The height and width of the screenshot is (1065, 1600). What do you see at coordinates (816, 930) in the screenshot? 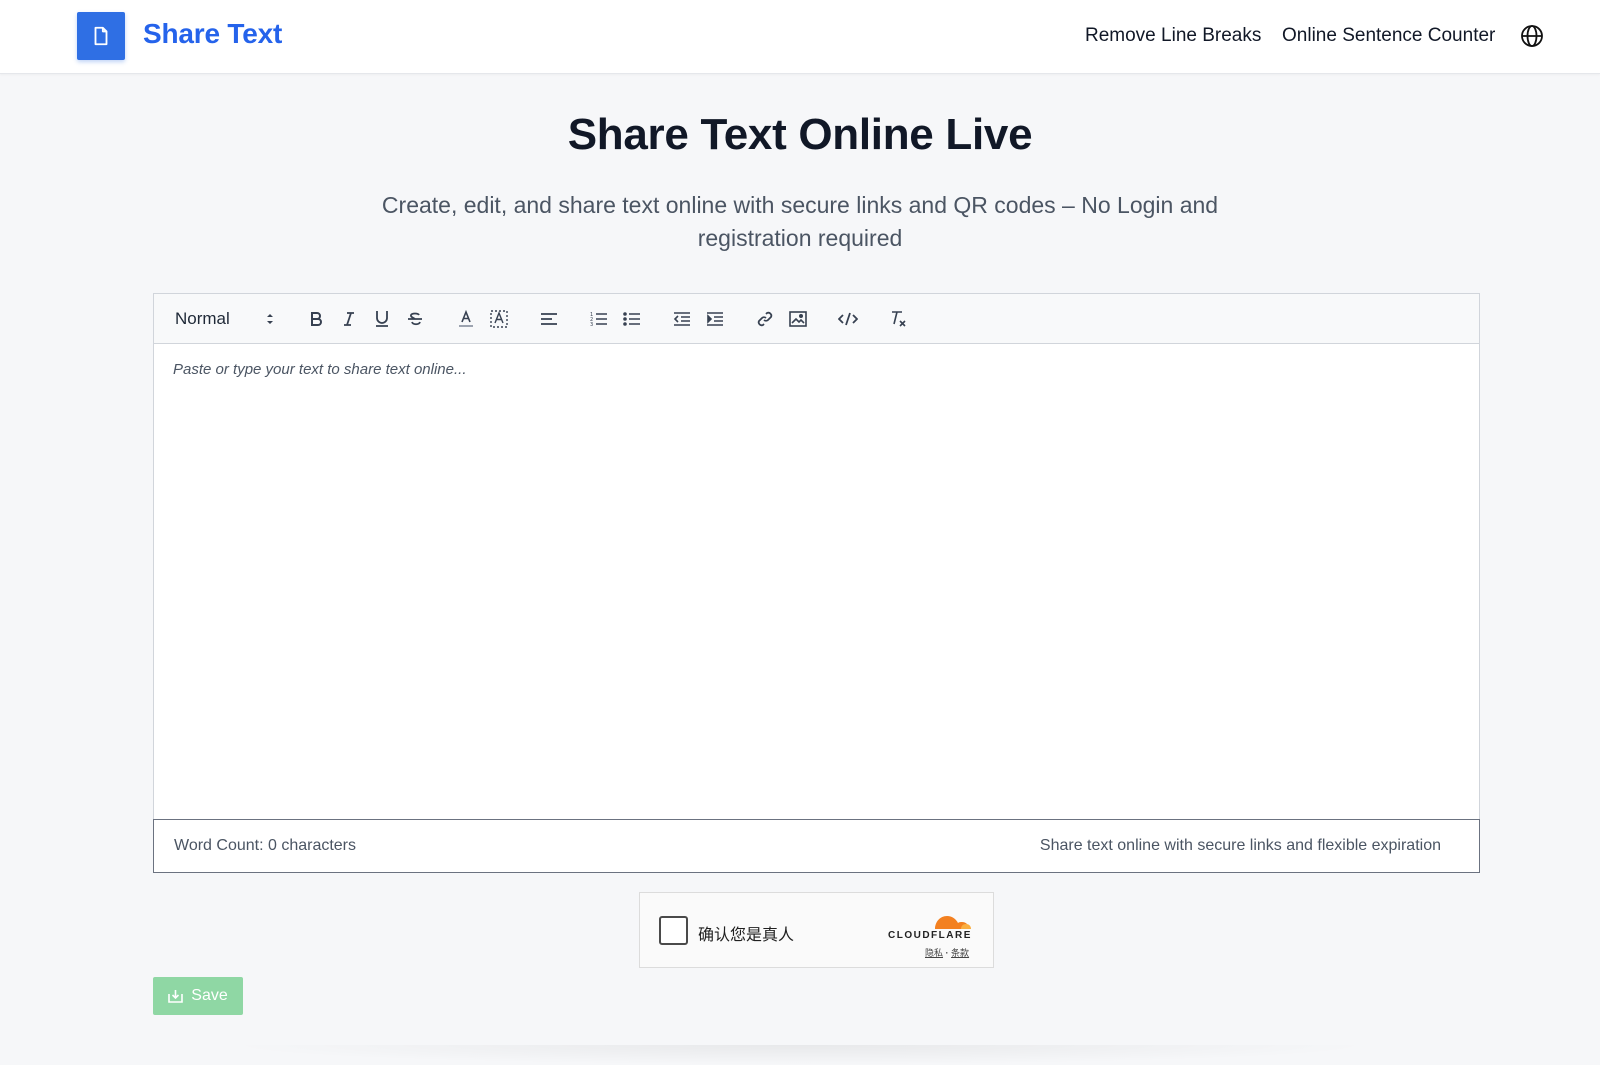
I see `cloudflare-captcha: 确认您是真人 CLOUDFLARE 隐私 · 条款` at bounding box center [816, 930].